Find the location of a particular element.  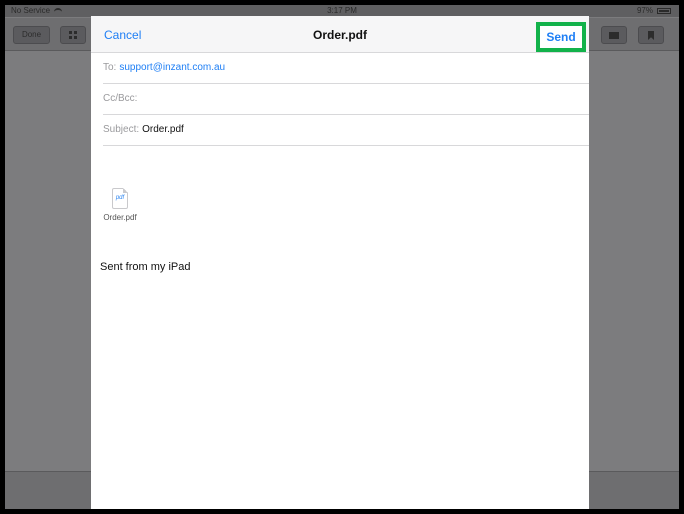

bookmark-button is located at coordinates (651, 35).